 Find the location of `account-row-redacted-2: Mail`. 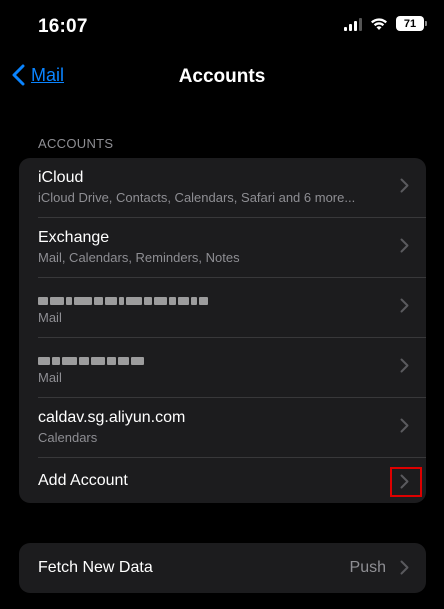

account-row-redacted-2: Mail is located at coordinates (232, 368).